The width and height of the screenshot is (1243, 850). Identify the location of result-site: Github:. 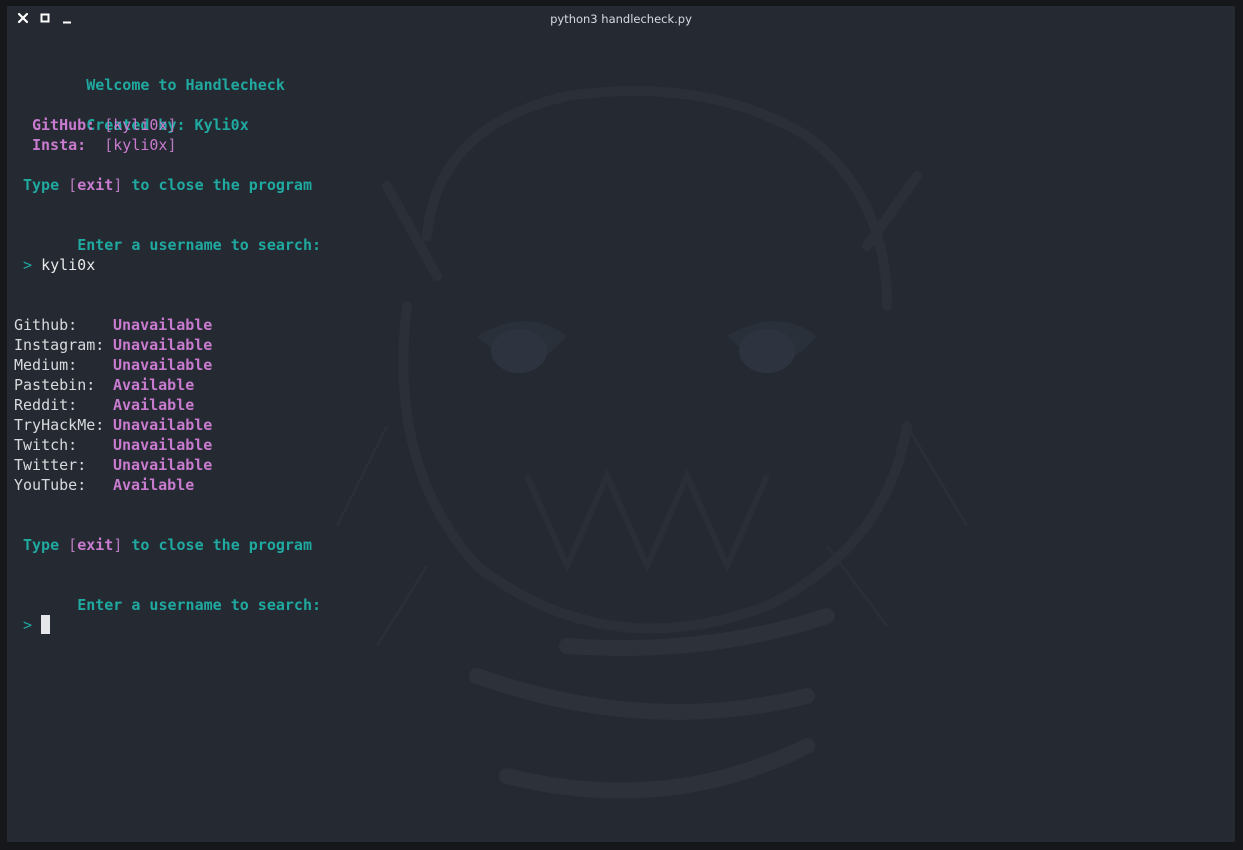
(46, 325).